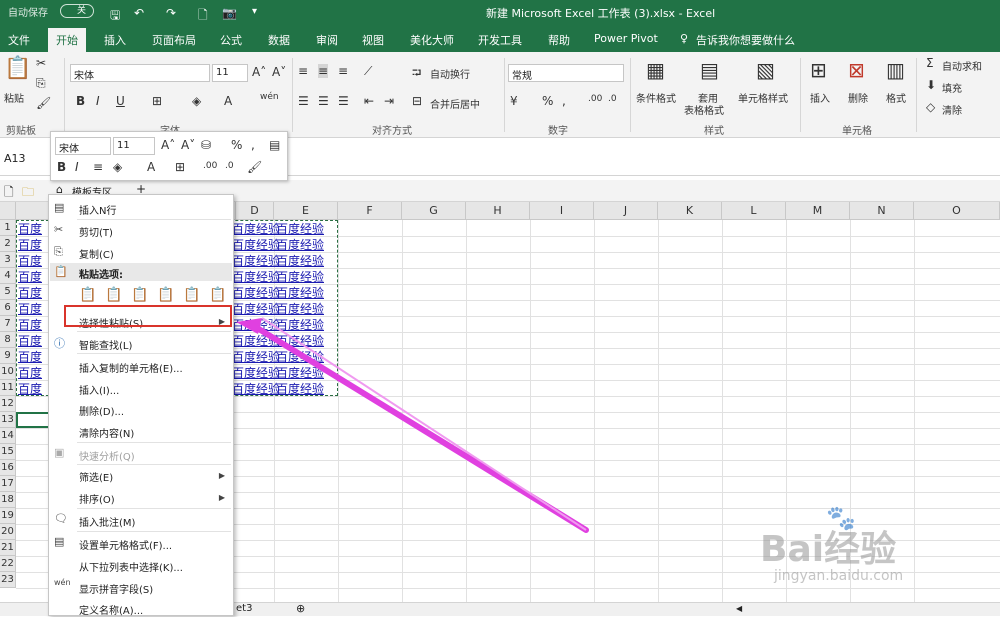  What do you see at coordinates (839, 576) in the screenshot?
I see `watermark-url: jingyan.baidu.com` at bounding box center [839, 576].